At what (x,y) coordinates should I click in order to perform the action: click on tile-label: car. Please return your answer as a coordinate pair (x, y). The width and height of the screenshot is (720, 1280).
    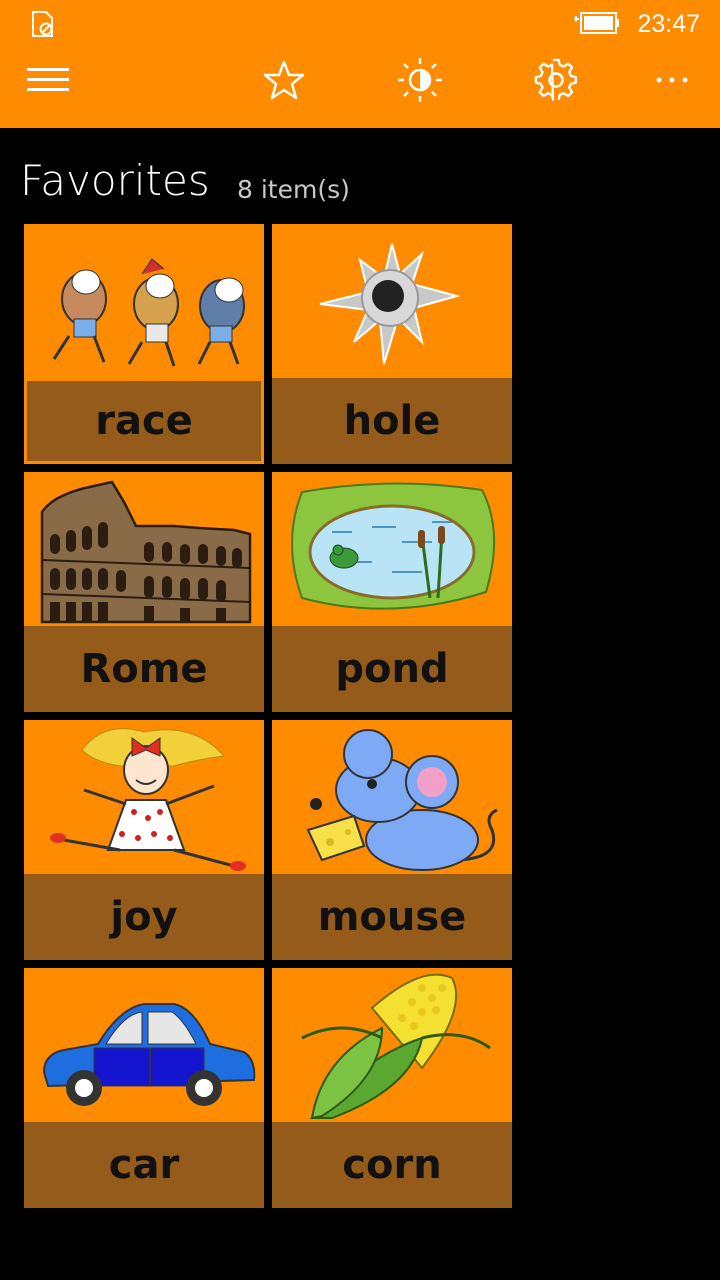
    Looking at the image, I should click on (144, 1165).